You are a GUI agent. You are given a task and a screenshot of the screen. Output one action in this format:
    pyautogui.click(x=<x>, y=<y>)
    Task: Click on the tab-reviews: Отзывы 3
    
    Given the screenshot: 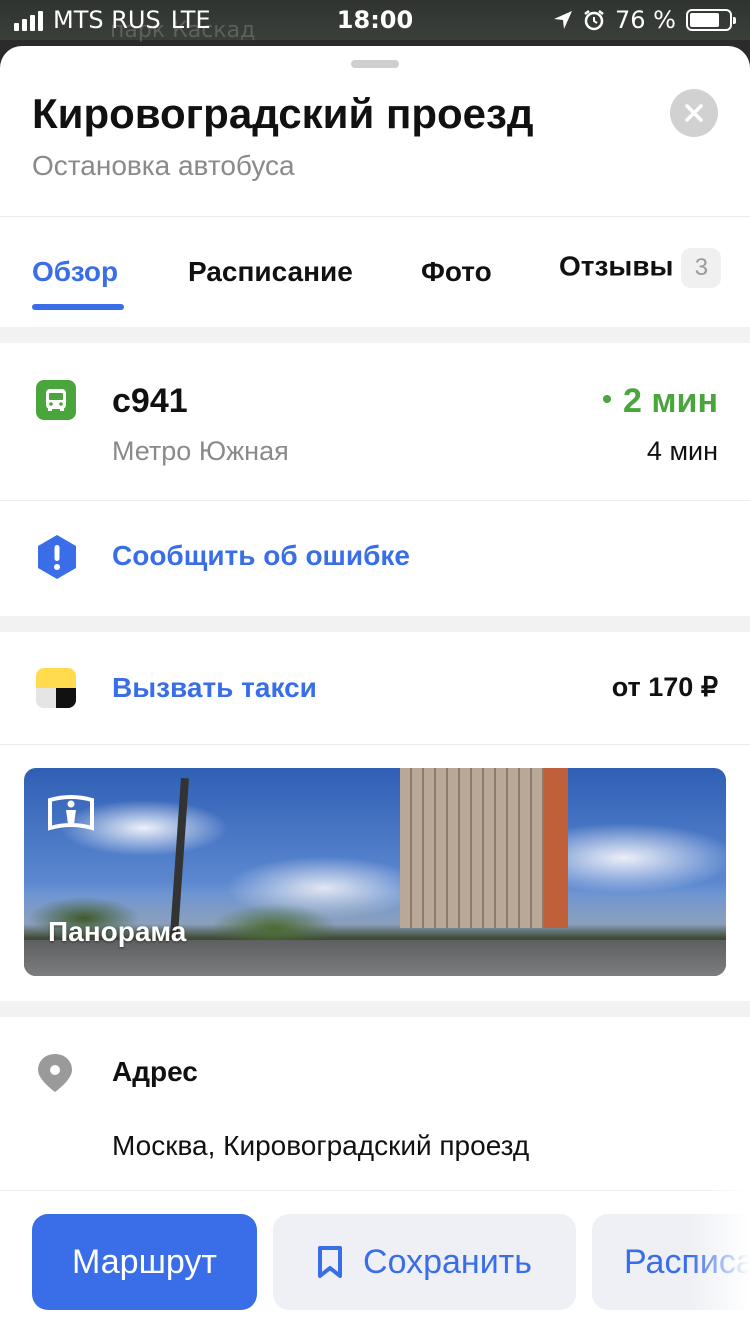 What is the action you would take?
    pyautogui.click(x=640, y=268)
    